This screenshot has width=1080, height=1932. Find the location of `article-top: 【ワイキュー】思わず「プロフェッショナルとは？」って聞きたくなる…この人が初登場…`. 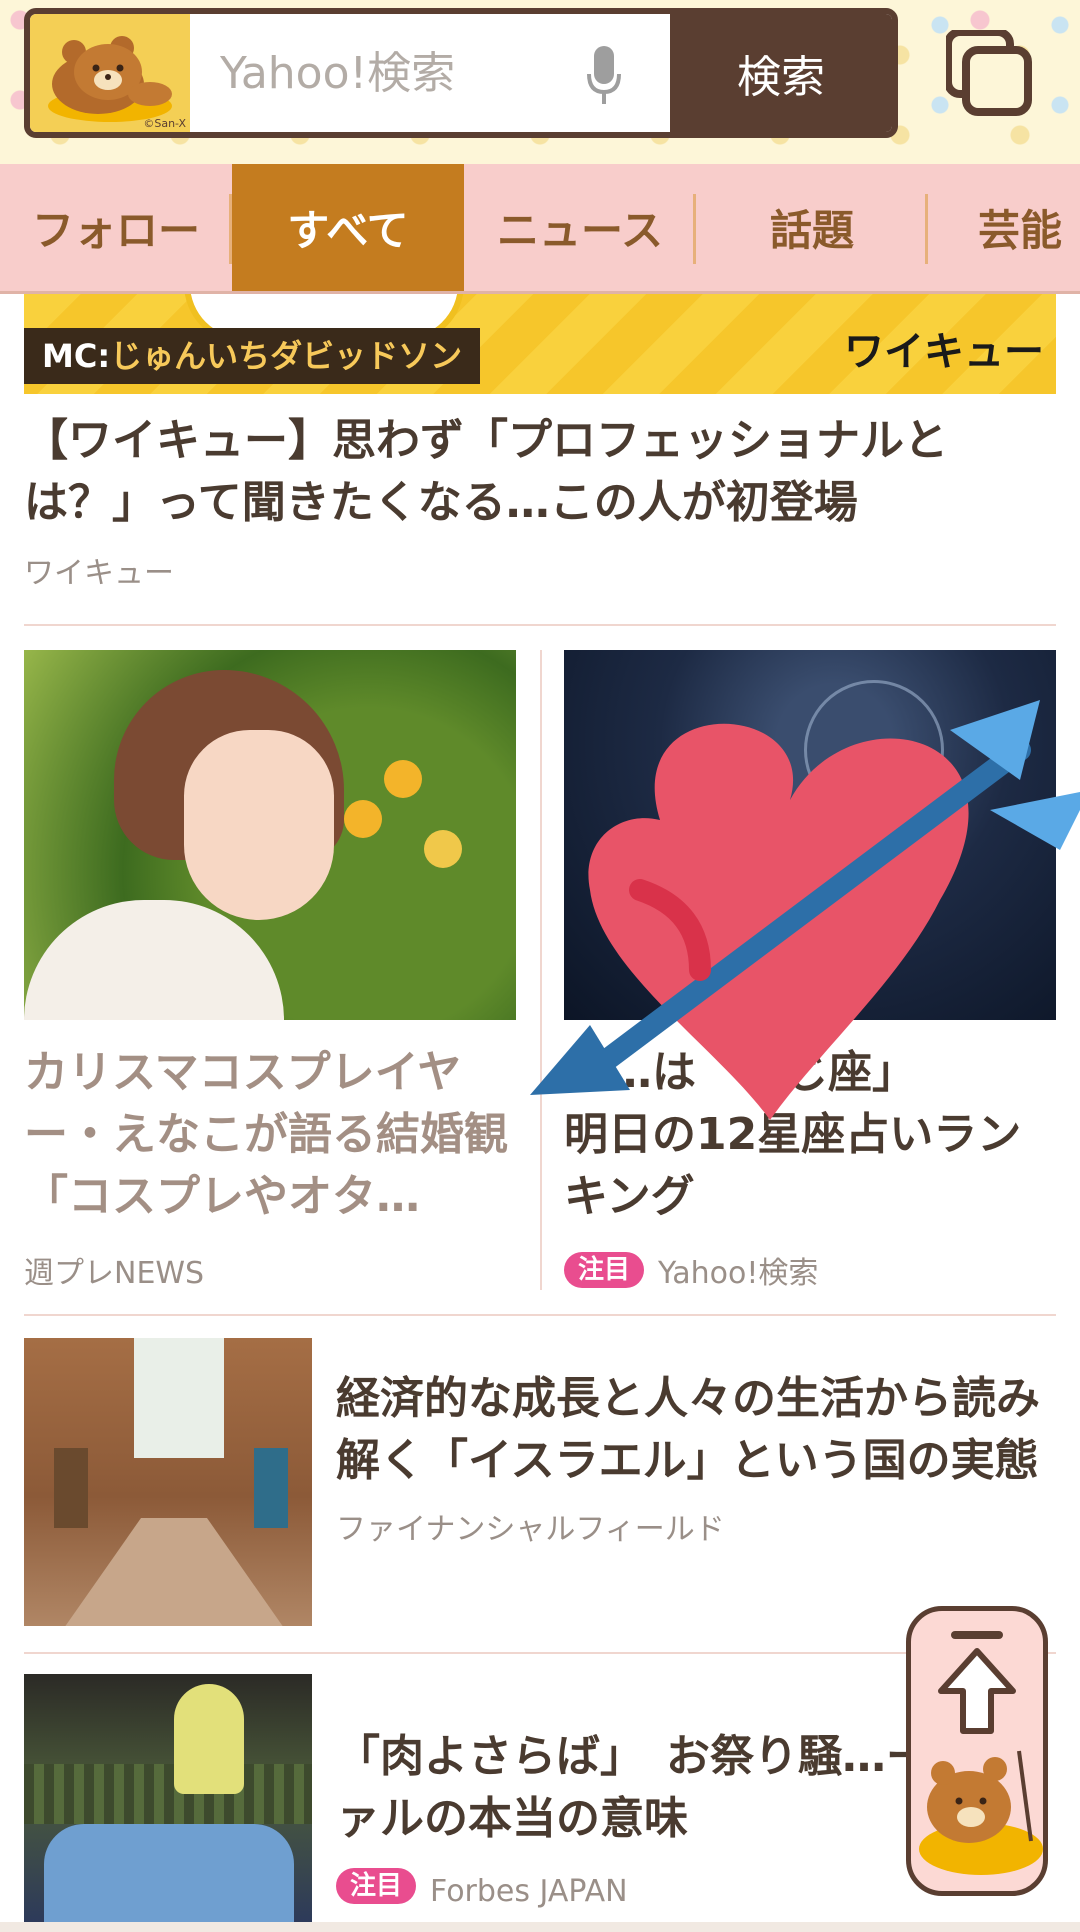

article-top: 【ワイキュー】思わず「プロフェッショナルとは？」って聞きたくなる…この人が初登場… is located at coordinates (540, 501).